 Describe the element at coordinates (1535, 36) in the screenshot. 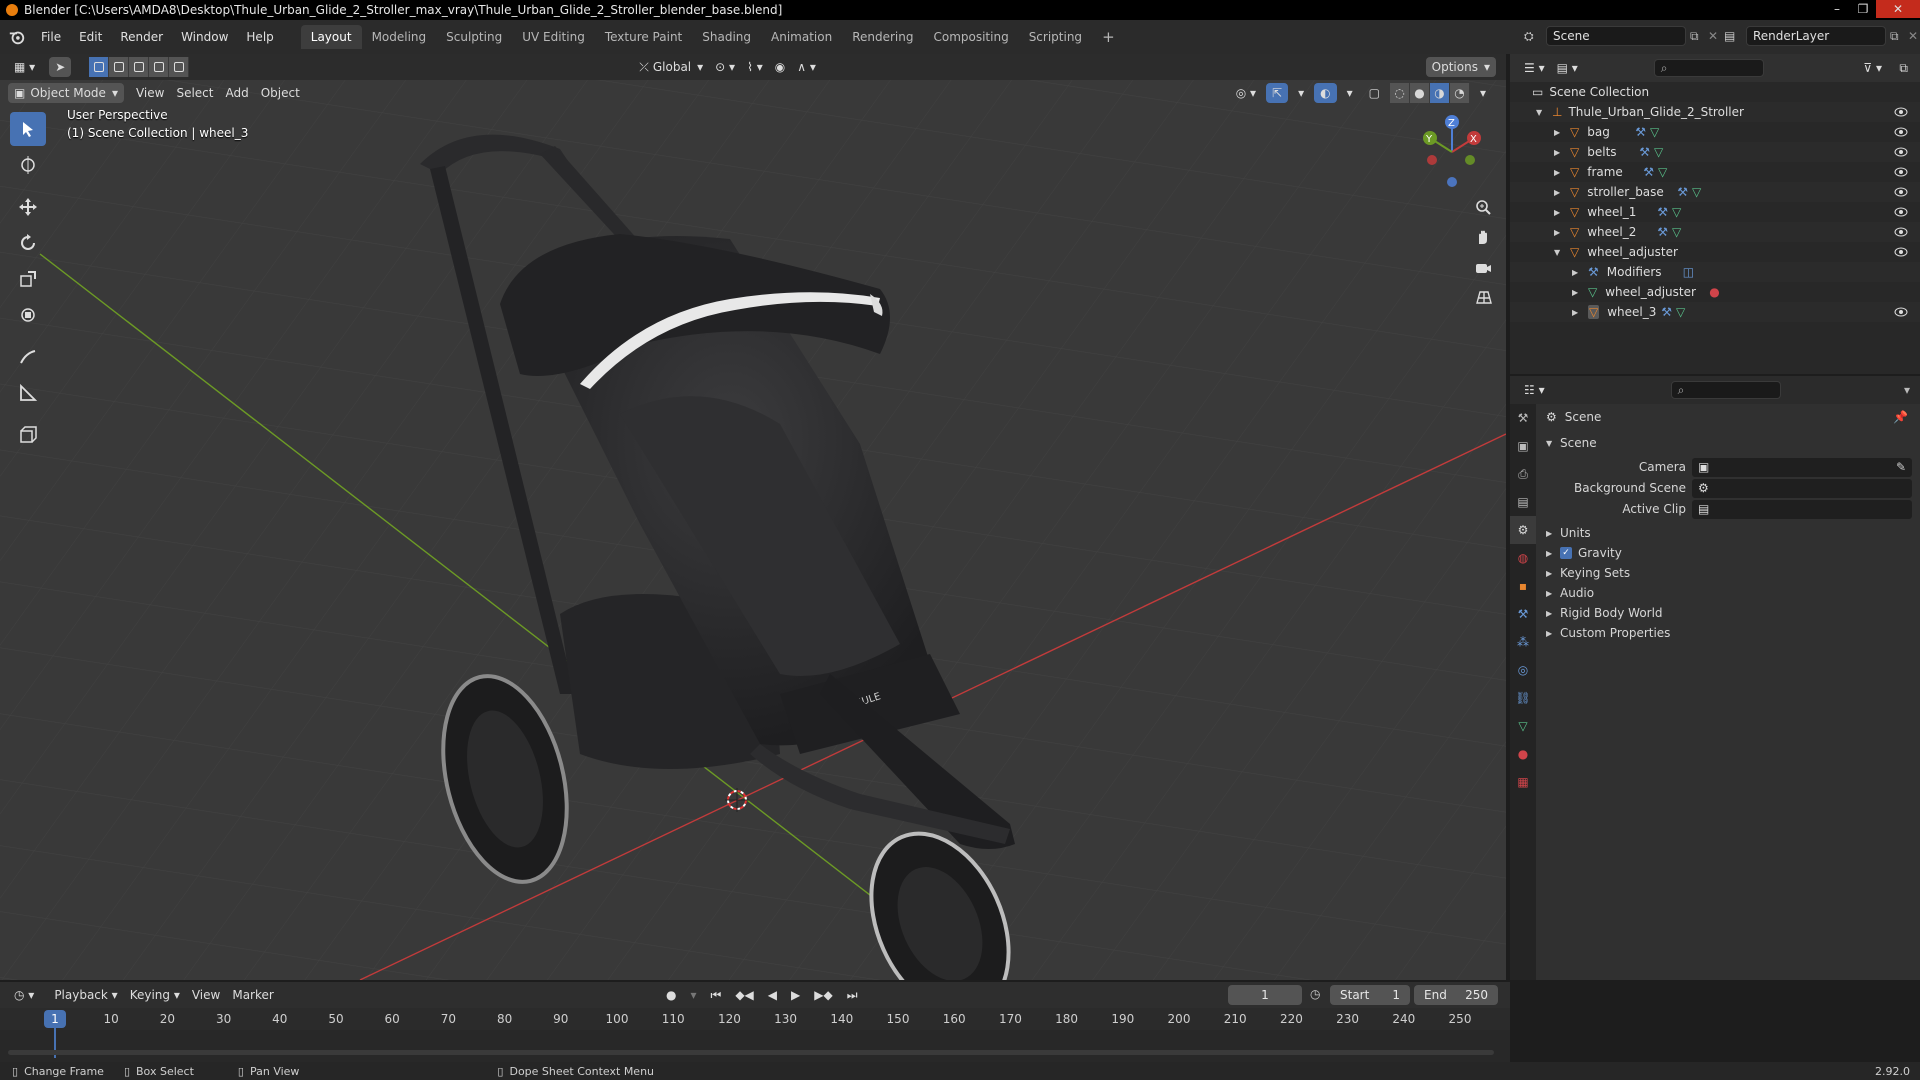

I see `scene-icon: ⛭` at that location.